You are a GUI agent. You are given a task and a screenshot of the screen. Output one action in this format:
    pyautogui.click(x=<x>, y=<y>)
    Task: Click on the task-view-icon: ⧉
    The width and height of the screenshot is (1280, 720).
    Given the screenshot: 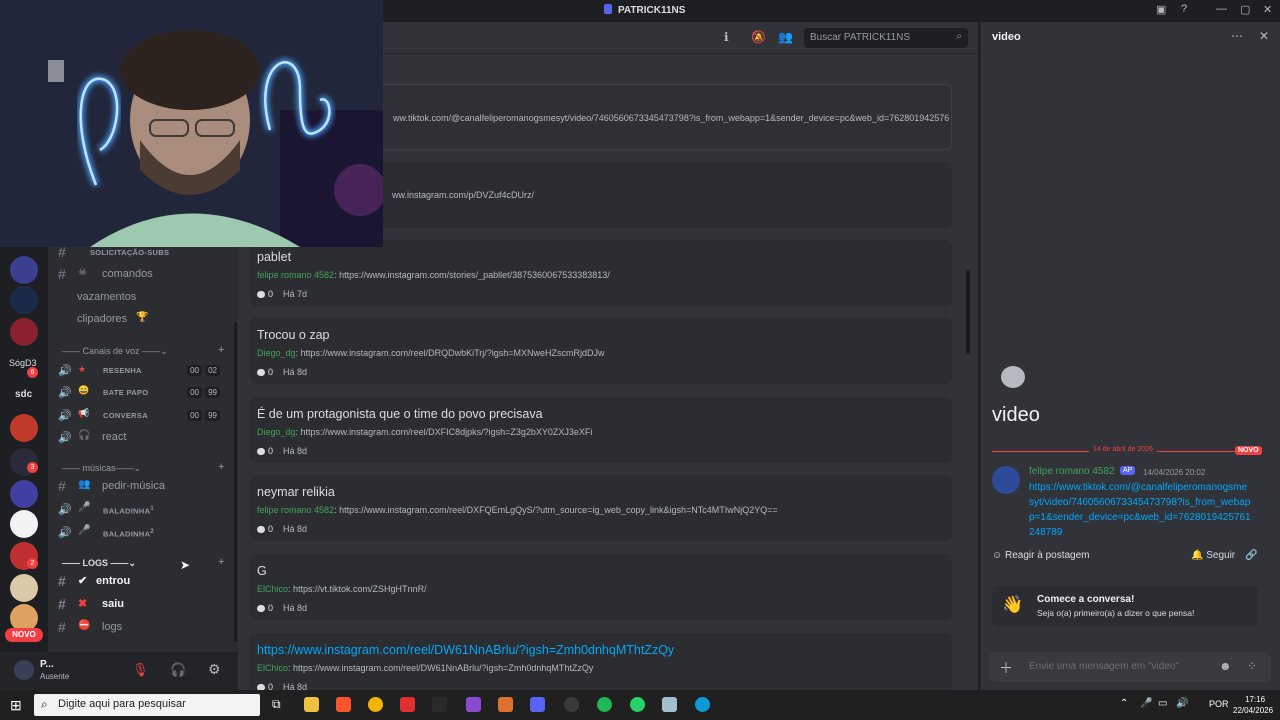 What is the action you would take?
    pyautogui.click(x=276, y=704)
    